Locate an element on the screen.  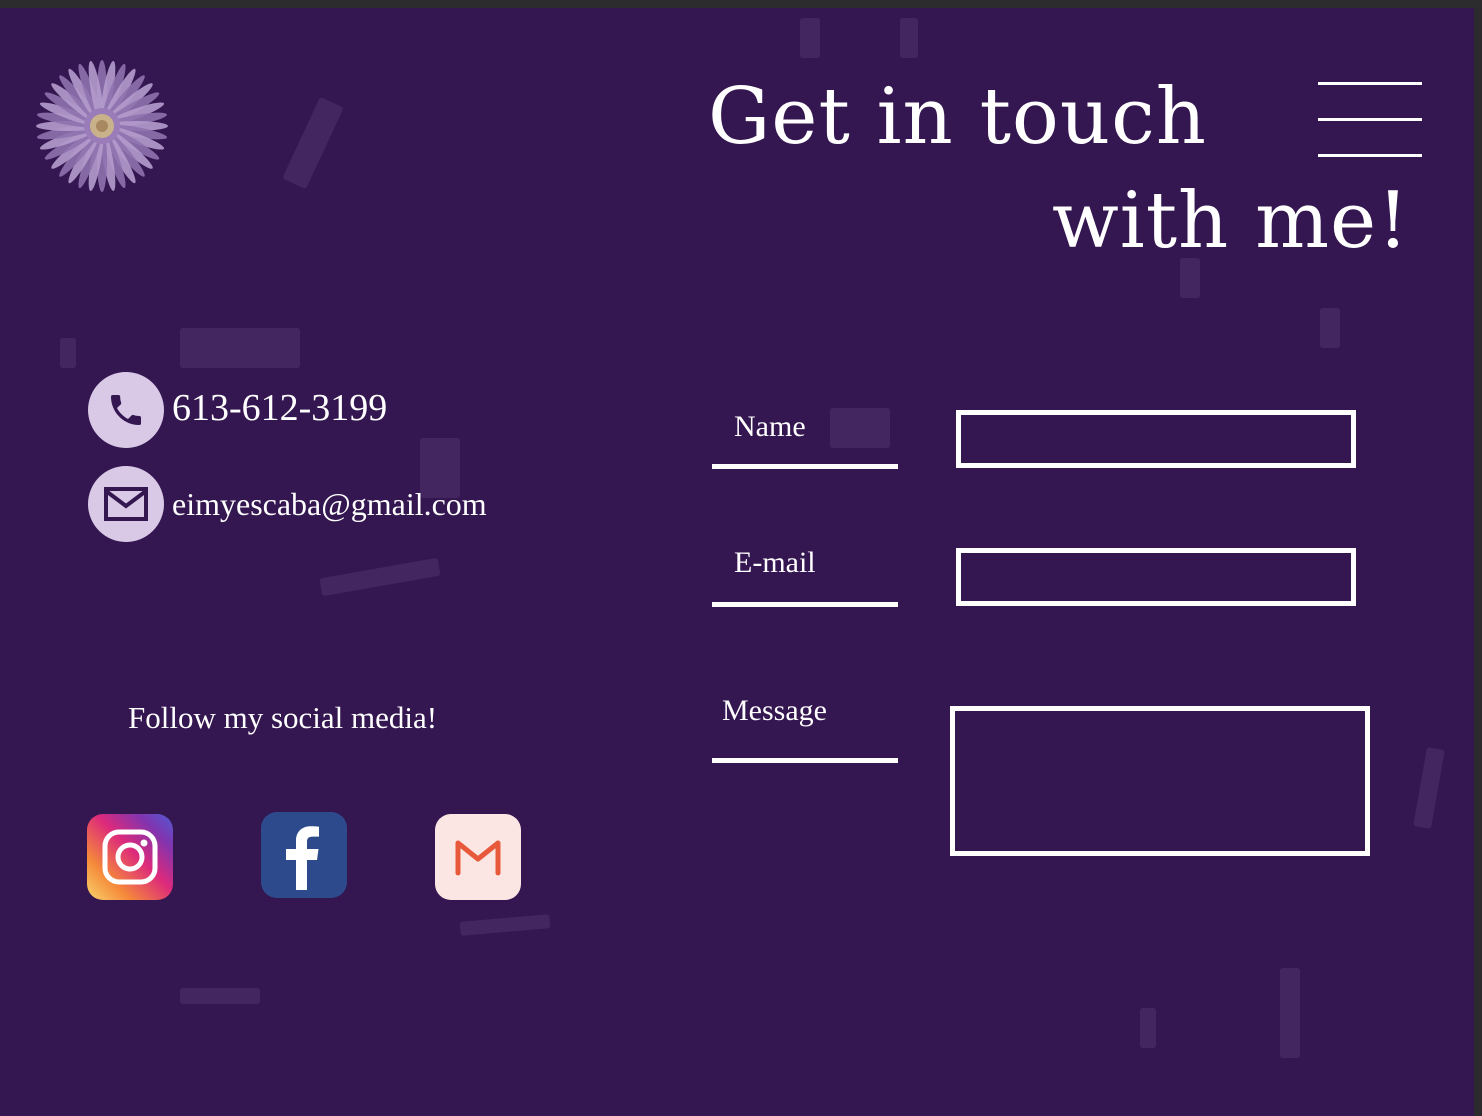
window-top-bar is located at coordinates (741, 4).